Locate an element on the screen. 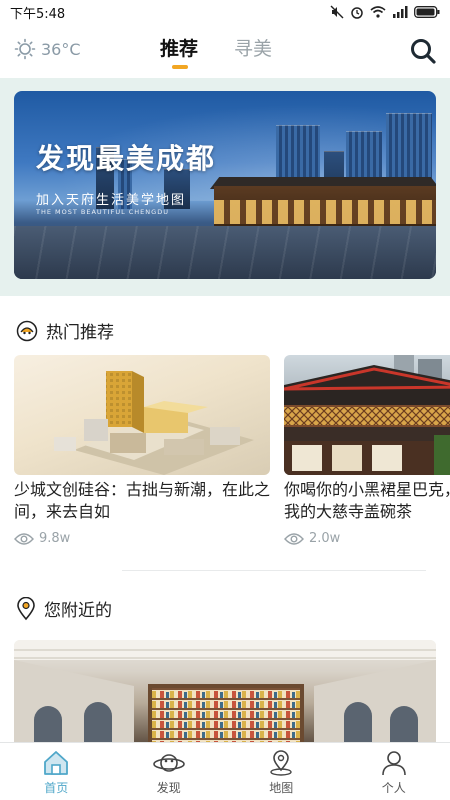 This screenshot has height=800, width=450. battery-icon is located at coordinates (427, 12).